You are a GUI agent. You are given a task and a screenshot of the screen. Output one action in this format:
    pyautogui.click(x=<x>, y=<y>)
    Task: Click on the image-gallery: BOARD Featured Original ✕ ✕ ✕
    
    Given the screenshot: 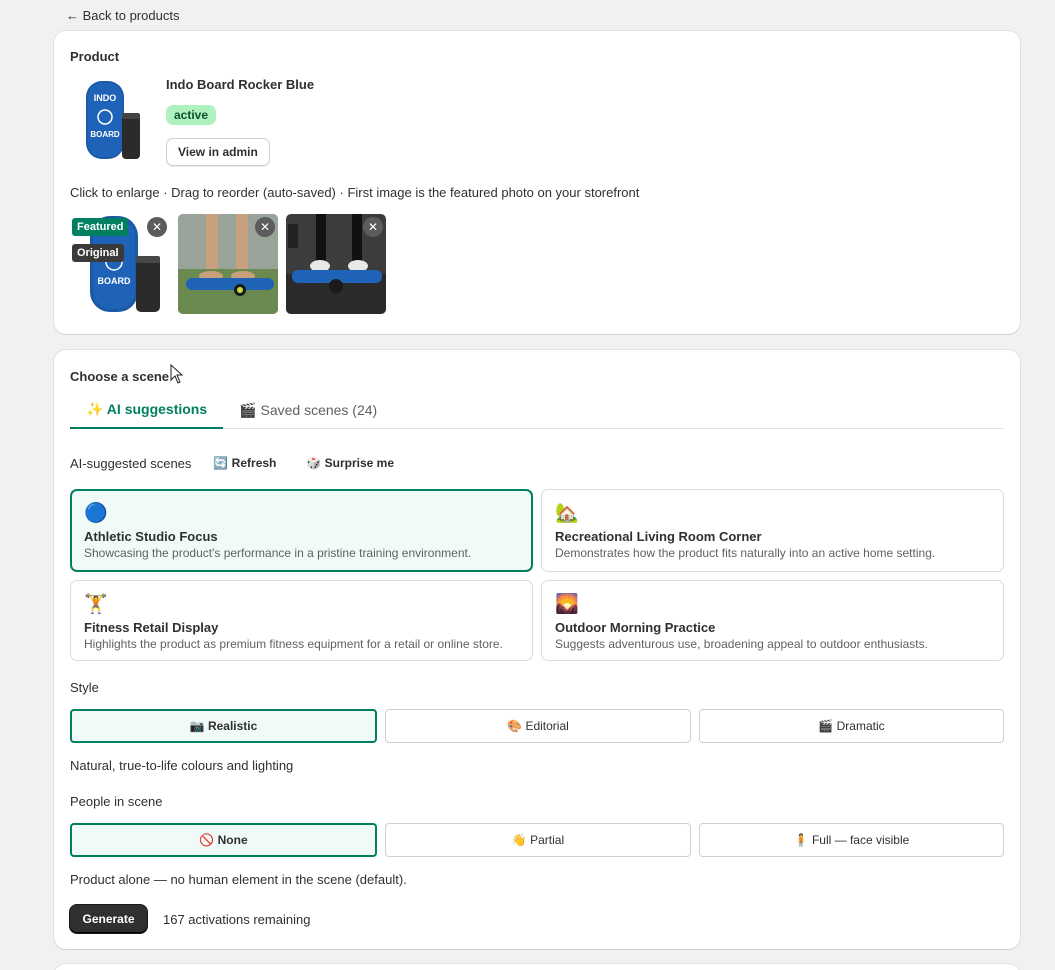 What is the action you would take?
    pyautogui.click(x=228, y=264)
    